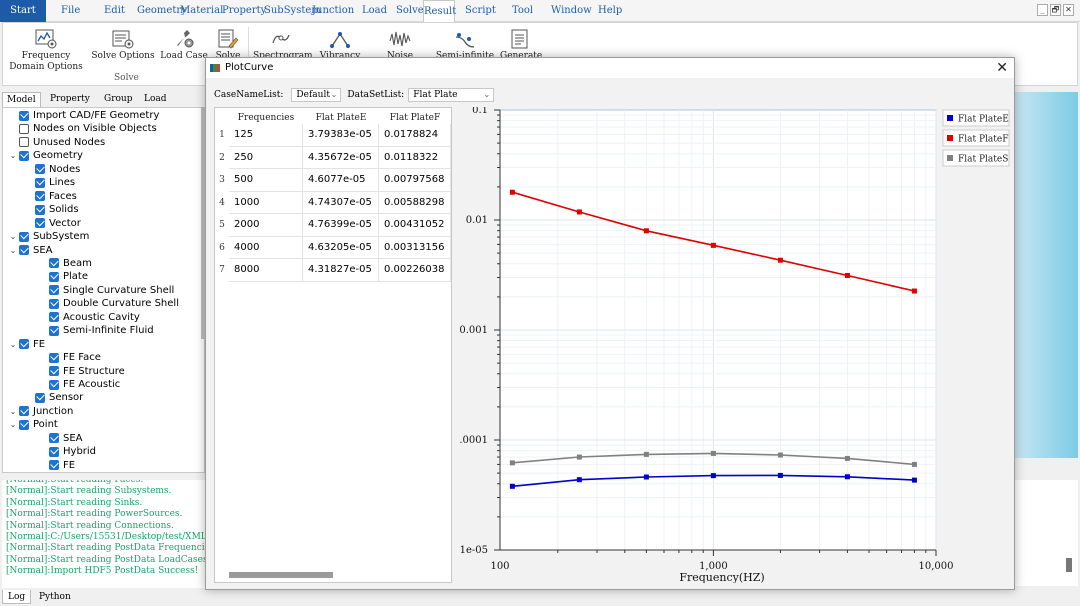  I want to click on 3d-viewport, so click(1046, 275).